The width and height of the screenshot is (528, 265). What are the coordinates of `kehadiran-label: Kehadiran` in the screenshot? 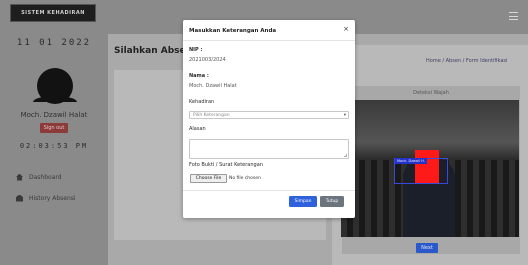 It's located at (202, 102).